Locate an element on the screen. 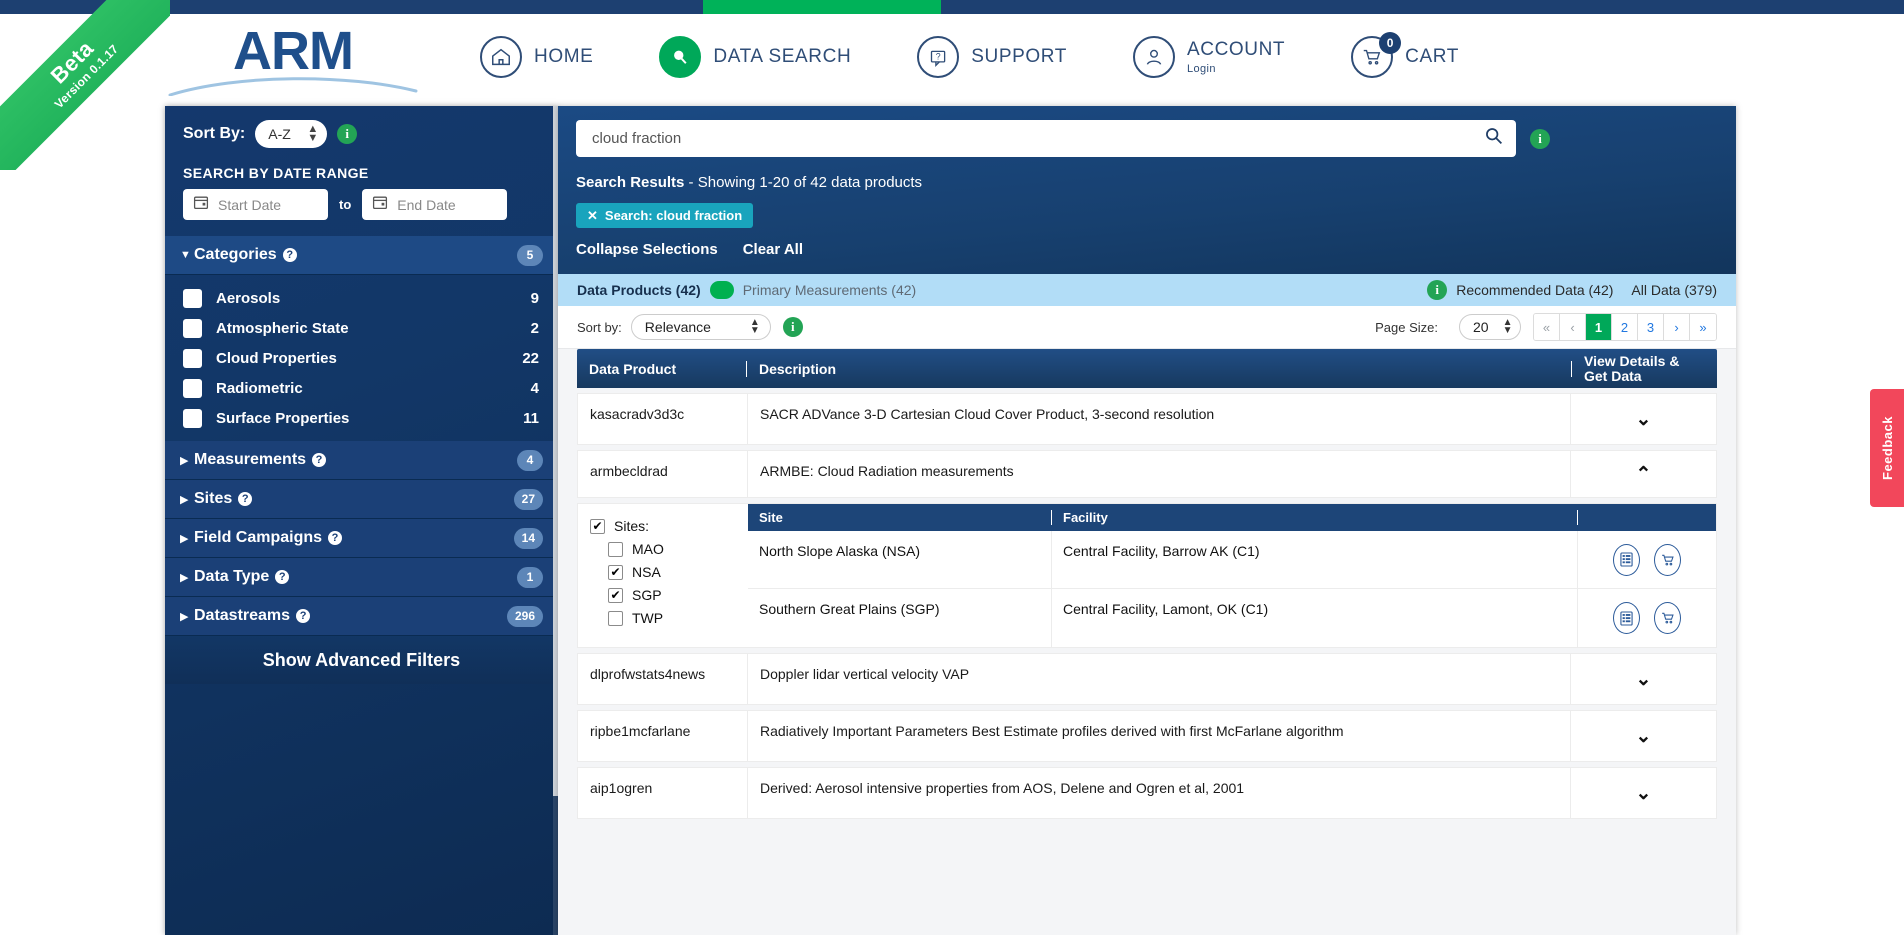 The height and width of the screenshot is (935, 1904). calendar-icon is located at coordinates (380, 204).